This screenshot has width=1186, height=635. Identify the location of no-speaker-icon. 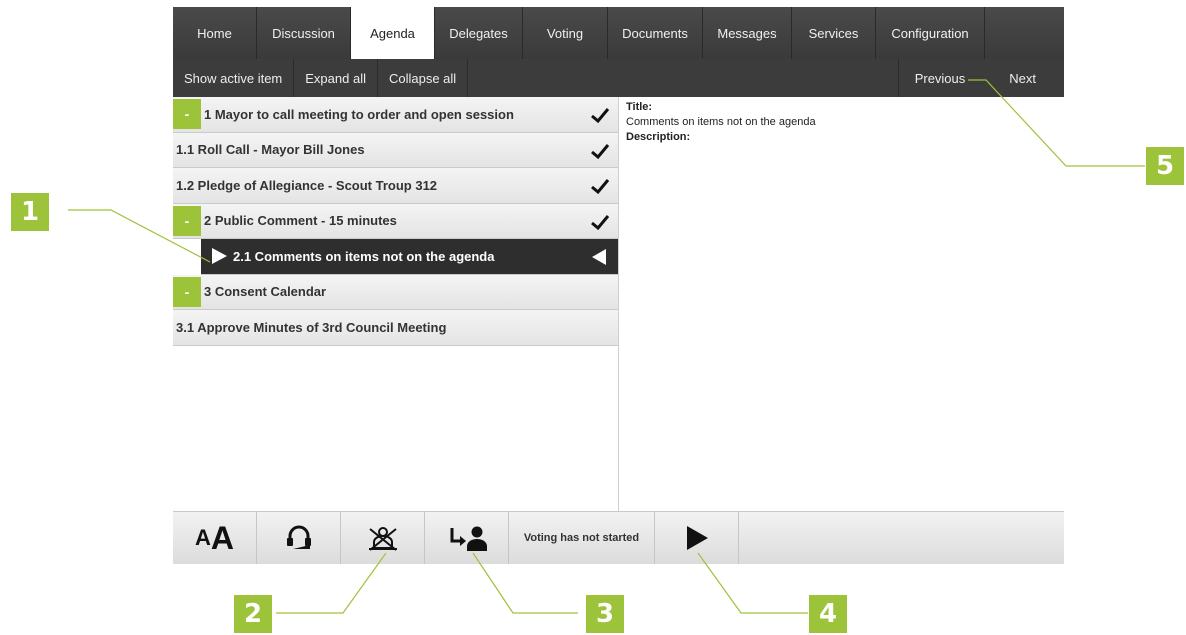
(382, 539).